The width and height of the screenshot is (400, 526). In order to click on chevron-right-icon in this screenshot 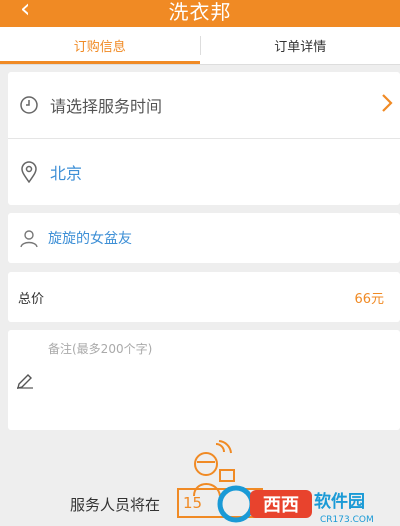, I will do `click(387, 105)`.